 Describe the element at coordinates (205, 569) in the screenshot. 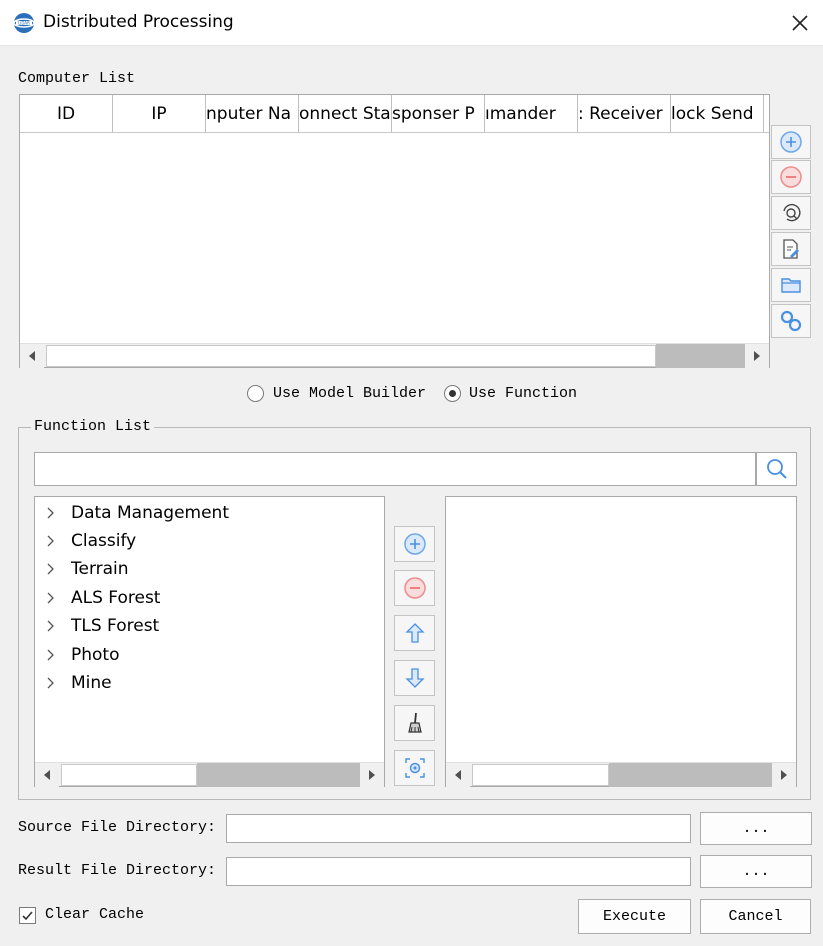

I see `tree-item-terrain: Terrain` at that location.